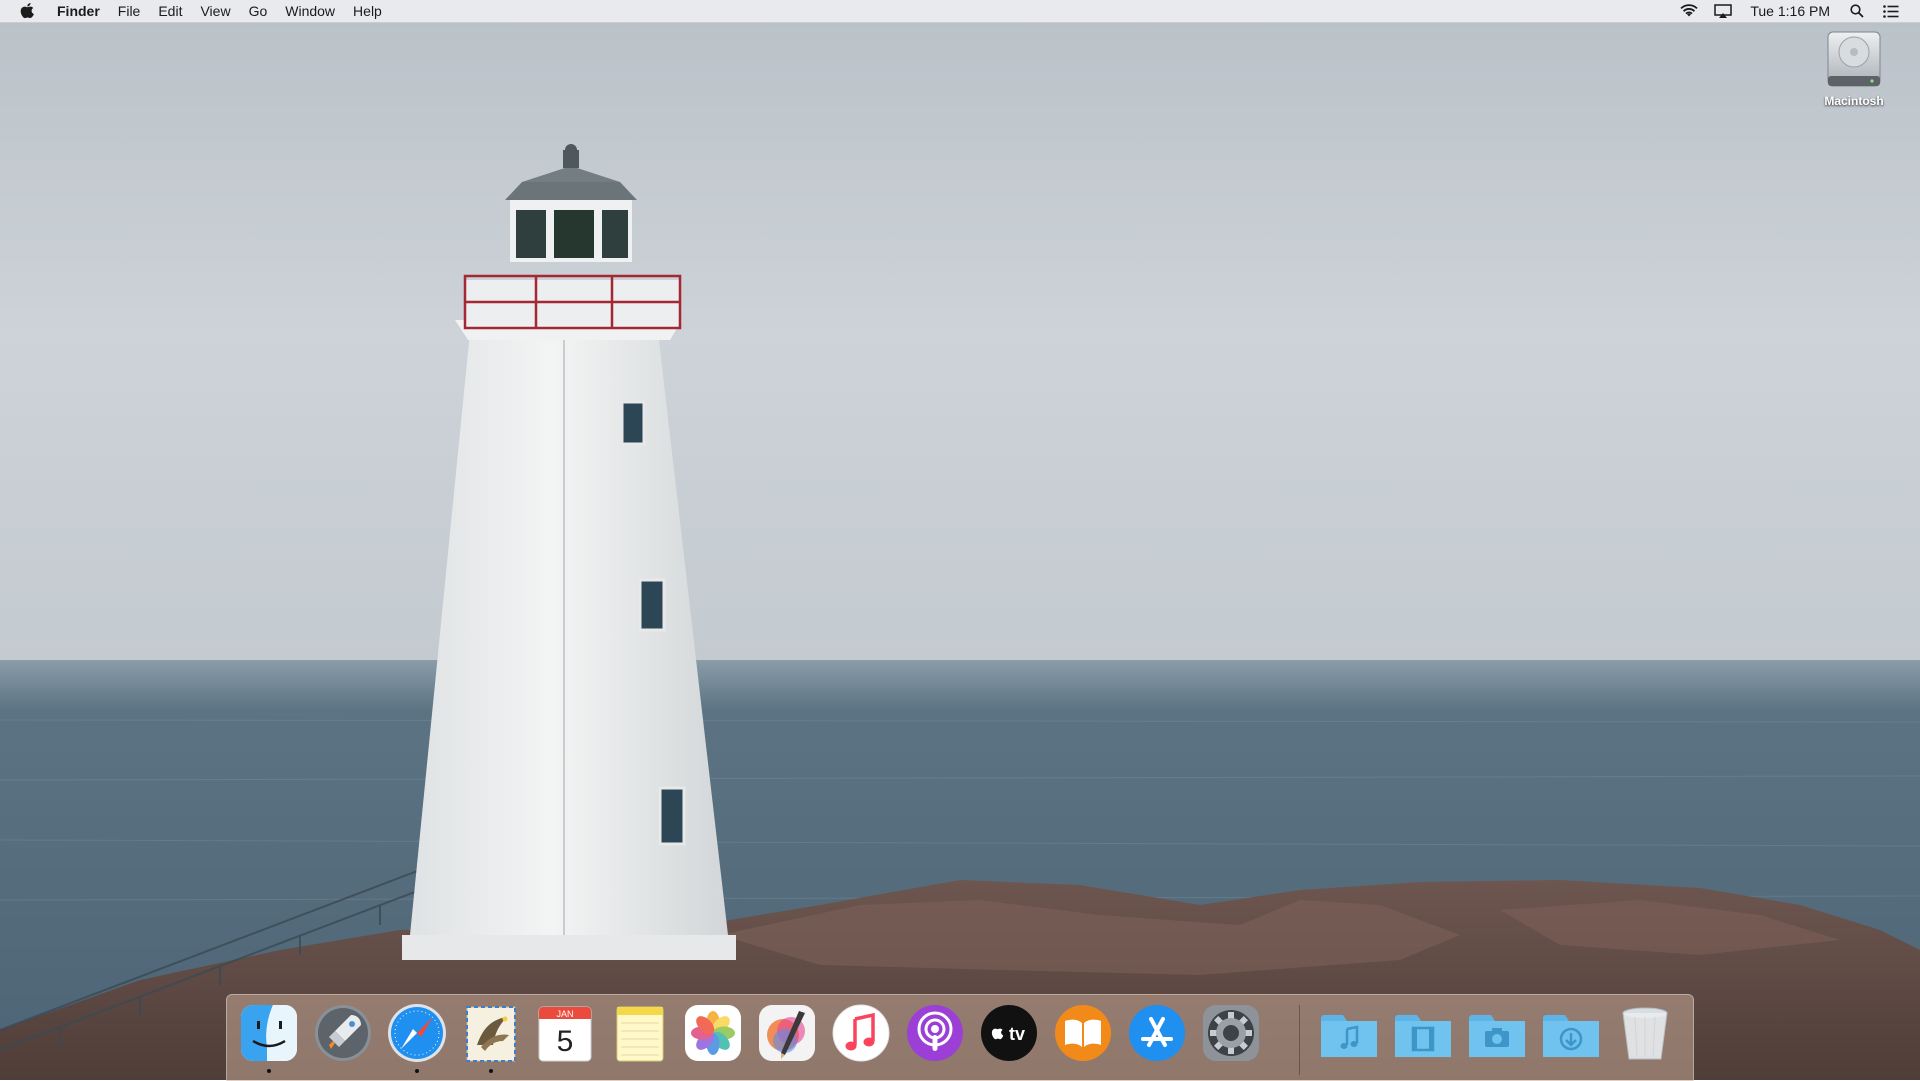 The width and height of the screenshot is (1920, 1081). I want to click on gear-icon, so click(1231, 1033).